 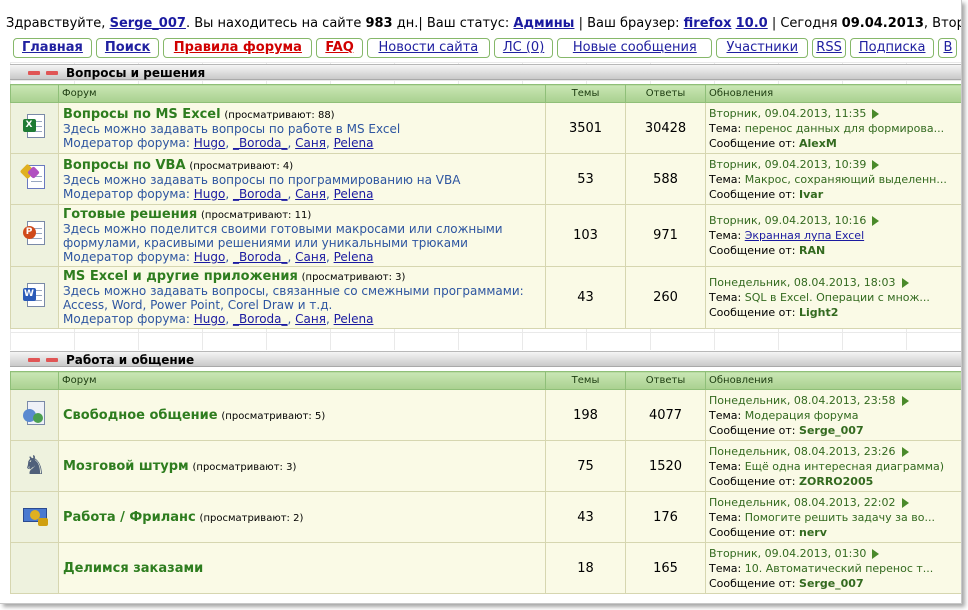 What do you see at coordinates (34, 466) in the screenshot?
I see `chess-knight-icon: ♞` at bounding box center [34, 466].